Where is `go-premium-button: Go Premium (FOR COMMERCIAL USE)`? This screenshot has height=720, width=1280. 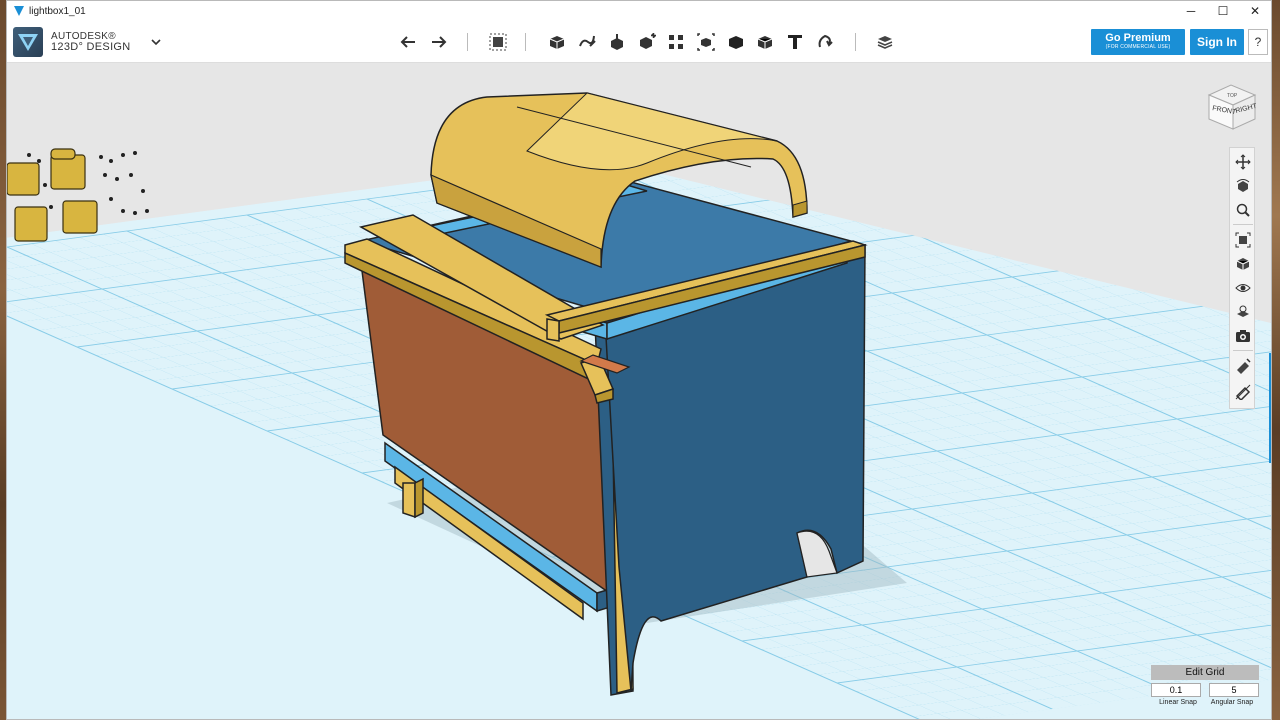 go-premium-button: Go Premium (FOR COMMERCIAL USE) is located at coordinates (1138, 42).